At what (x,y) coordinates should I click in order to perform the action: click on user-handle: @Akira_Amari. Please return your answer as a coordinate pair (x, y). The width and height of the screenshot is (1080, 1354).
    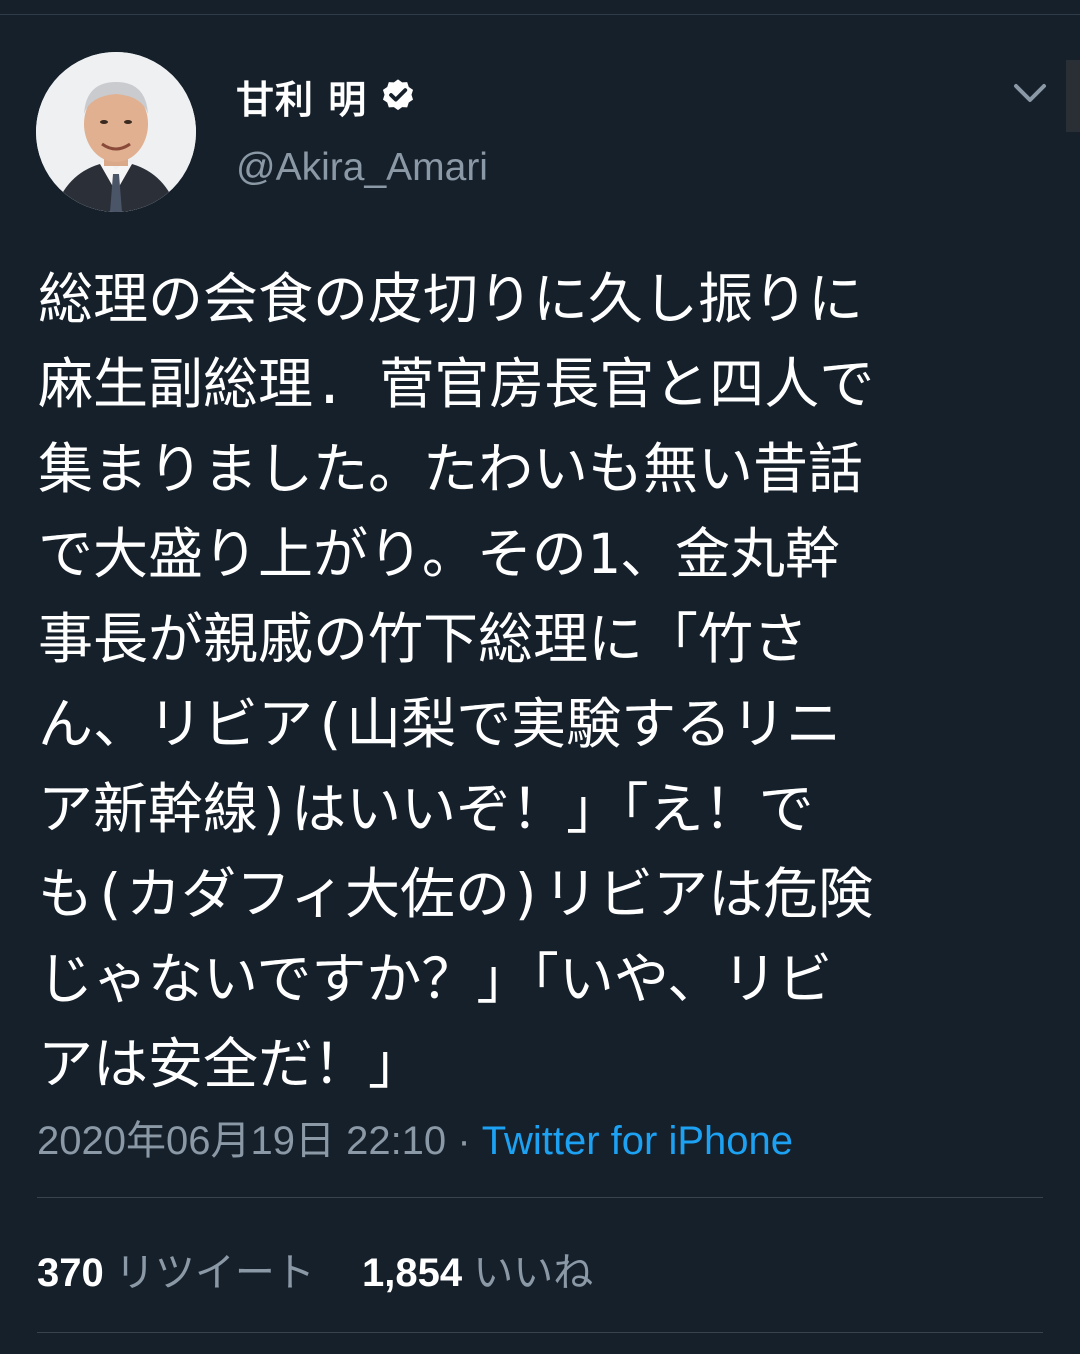
    Looking at the image, I should click on (362, 168).